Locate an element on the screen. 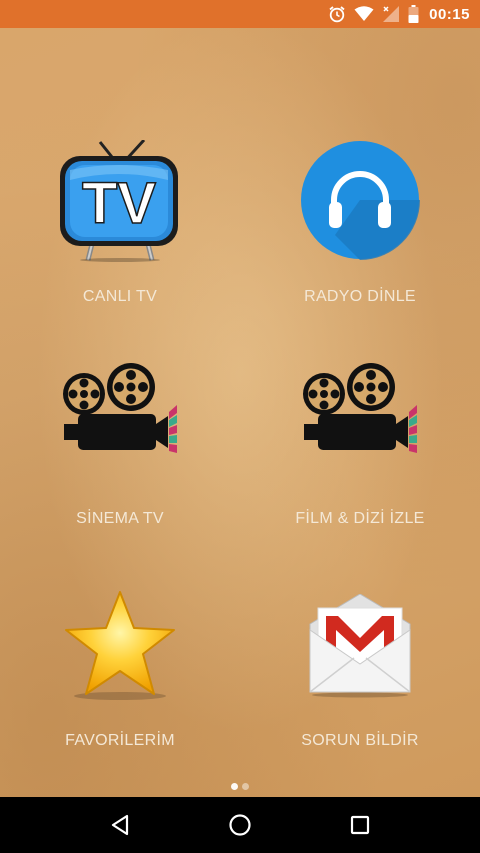 The image size is (480, 853). back-button is located at coordinates (120, 825).